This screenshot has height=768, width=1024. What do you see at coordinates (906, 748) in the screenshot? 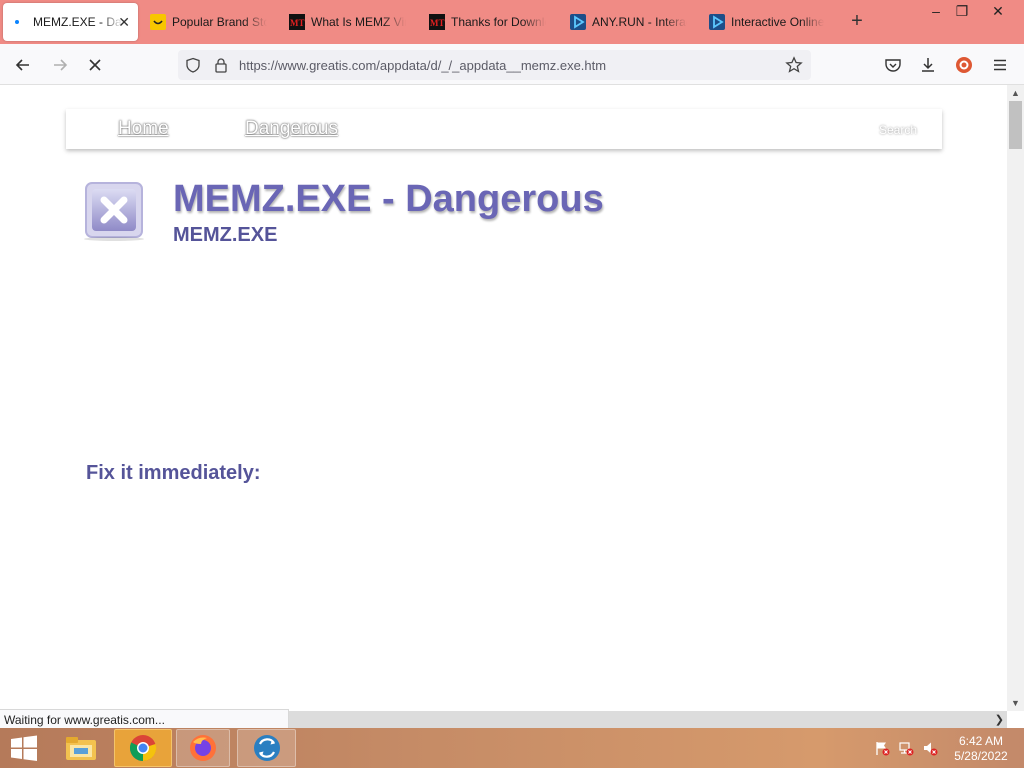
I see `network-icon` at bounding box center [906, 748].